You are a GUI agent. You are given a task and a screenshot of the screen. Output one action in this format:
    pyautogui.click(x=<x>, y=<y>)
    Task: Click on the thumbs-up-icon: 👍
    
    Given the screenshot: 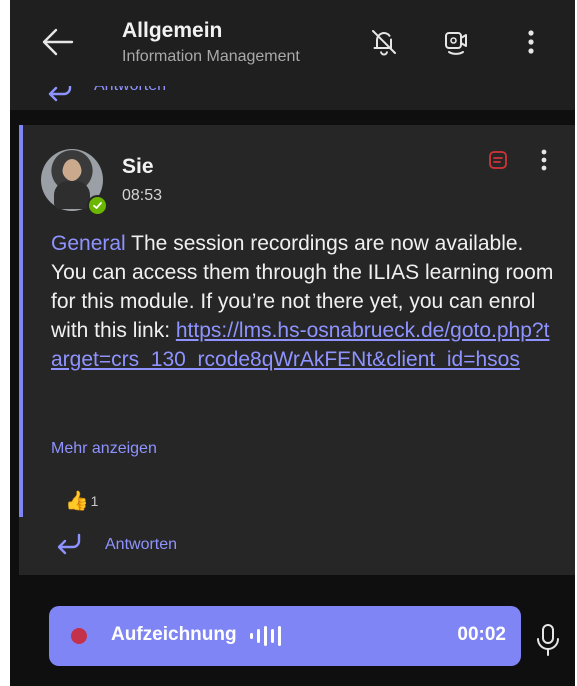 What is the action you would take?
    pyautogui.click(x=77, y=501)
    